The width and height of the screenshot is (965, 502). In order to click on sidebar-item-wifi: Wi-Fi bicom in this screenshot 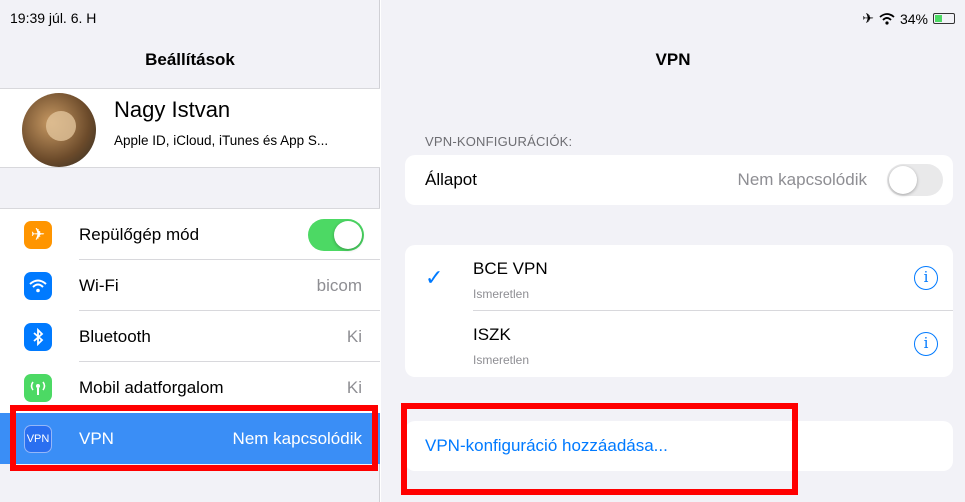, I will do `click(190, 285)`.